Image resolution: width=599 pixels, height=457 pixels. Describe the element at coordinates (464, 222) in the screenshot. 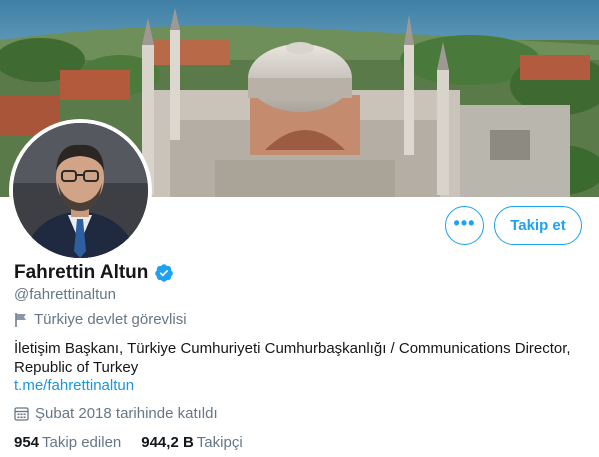

I see `more-dots-icon: •••` at that location.